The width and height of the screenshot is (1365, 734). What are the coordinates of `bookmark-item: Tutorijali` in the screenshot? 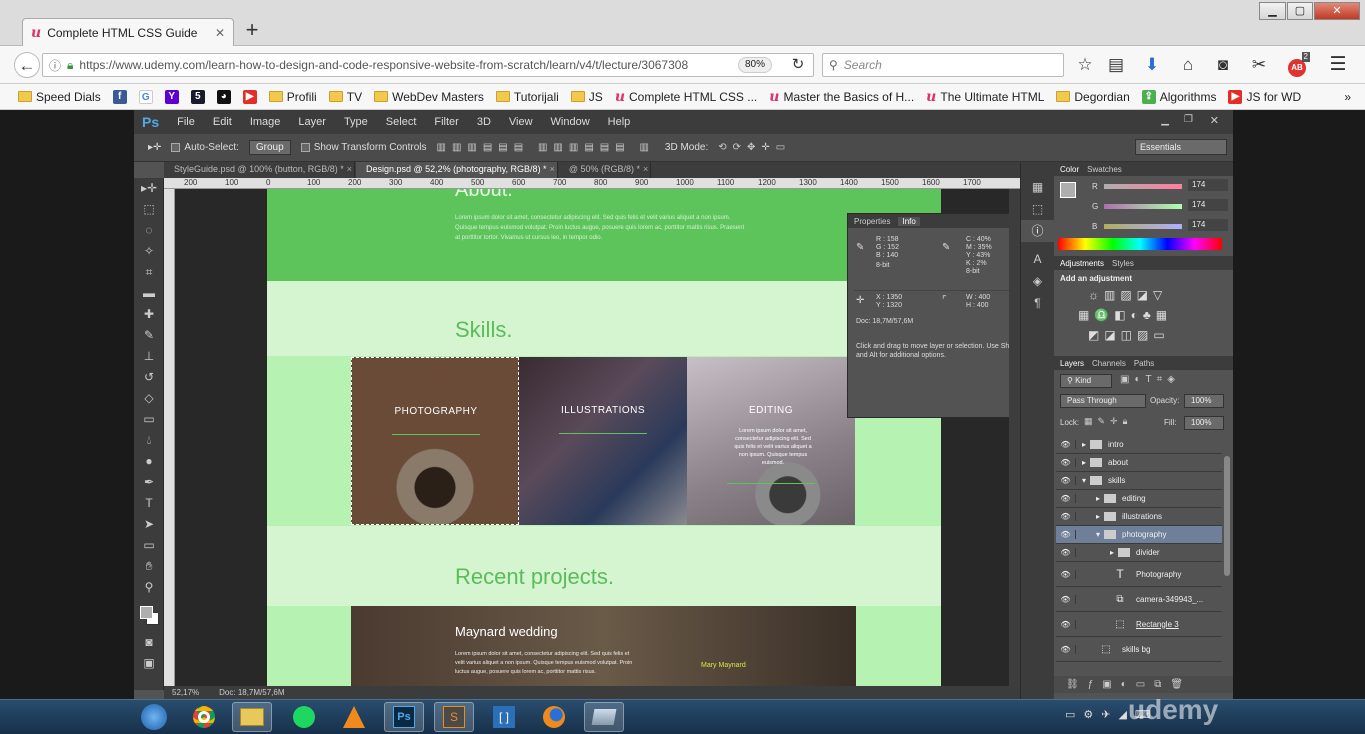 It's located at (527, 97).